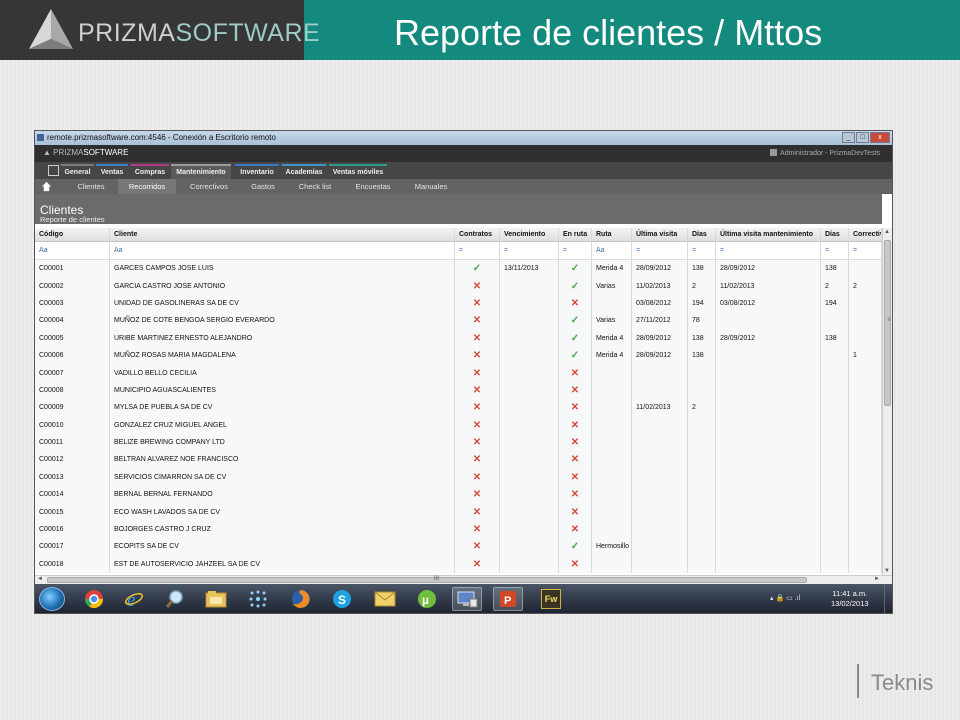 This screenshot has height=720, width=960. Describe the element at coordinates (529, 234) in the screenshot. I see `header-expiry: Vencimiento` at that location.